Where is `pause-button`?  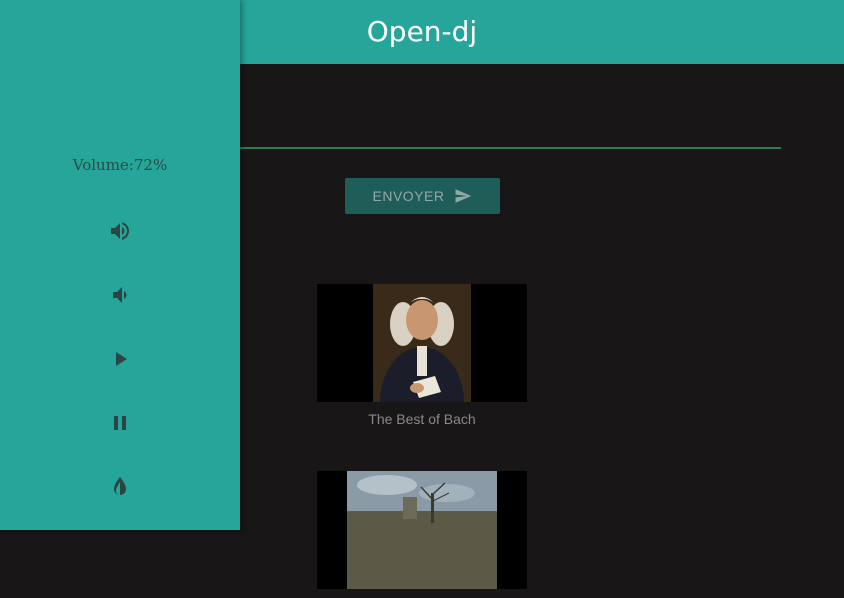 pause-button is located at coordinates (120, 423).